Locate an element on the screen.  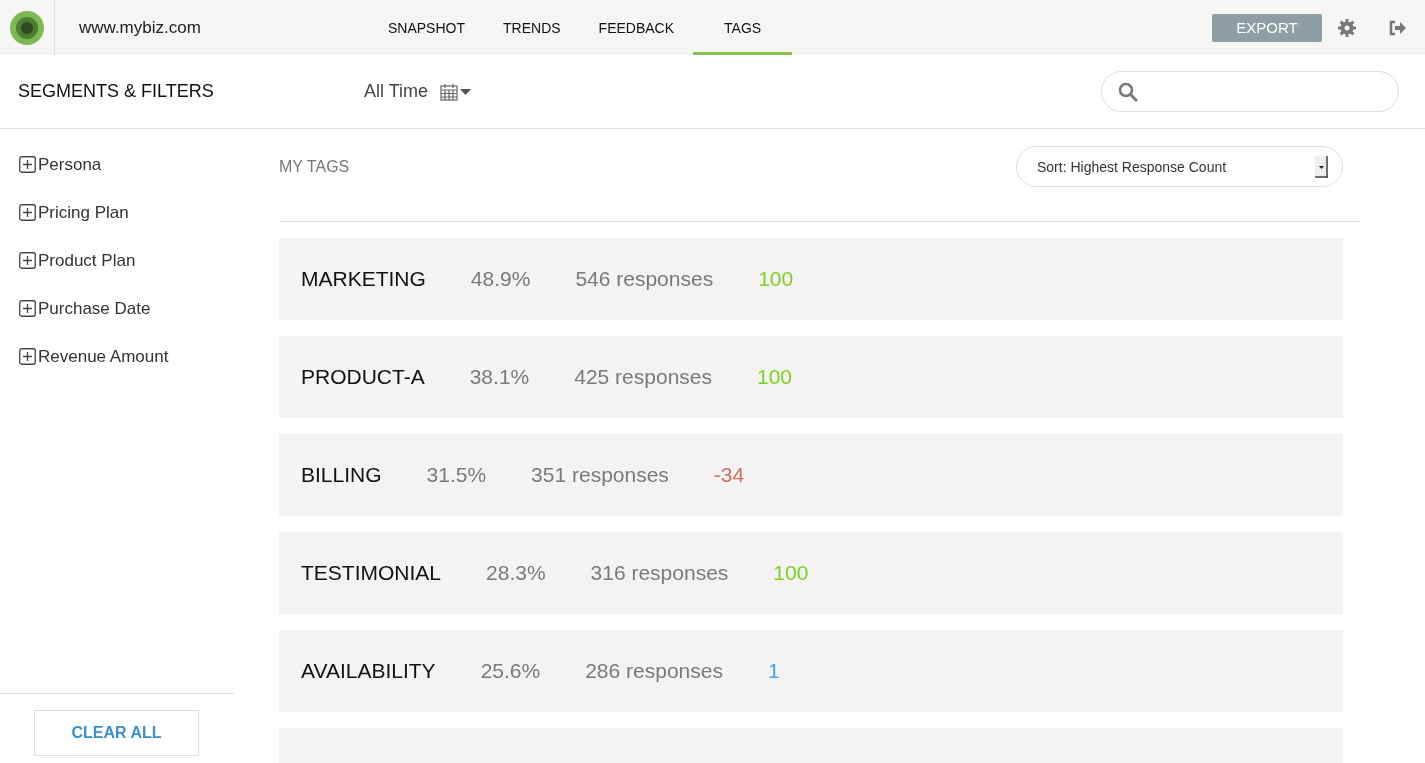
filter-label: Purchase Date is located at coordinates (94, 308).